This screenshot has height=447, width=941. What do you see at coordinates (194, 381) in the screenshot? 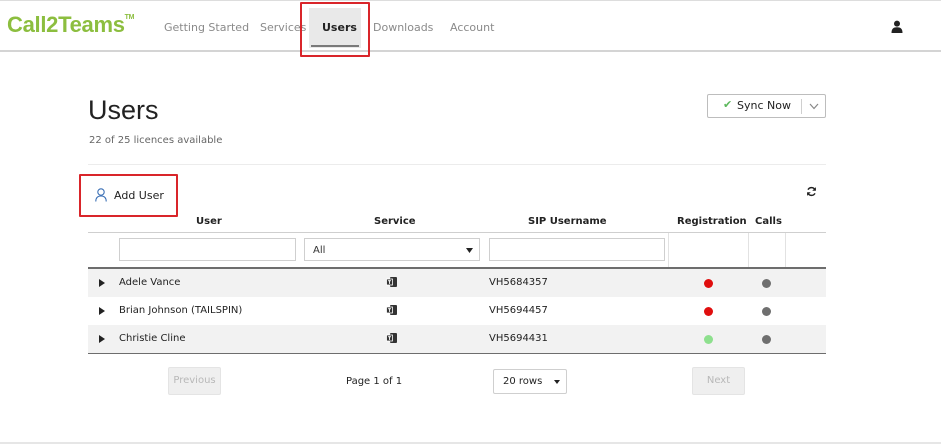
I see `previous-page-button: Previous` at bounding box center [194, 381].